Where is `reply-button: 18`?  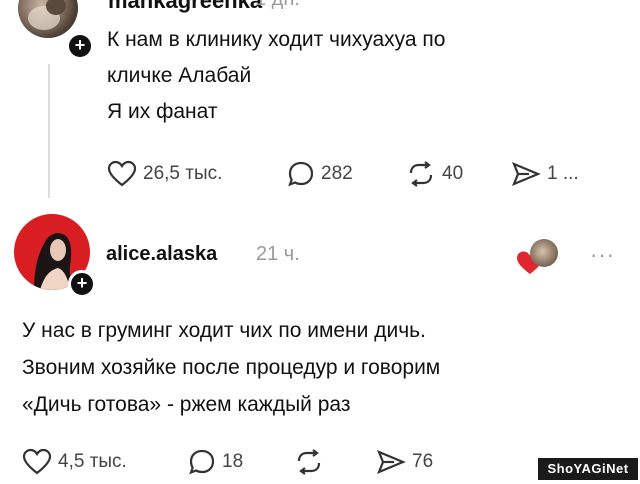 reply-button: 18 is located at coordinates (215, 462).